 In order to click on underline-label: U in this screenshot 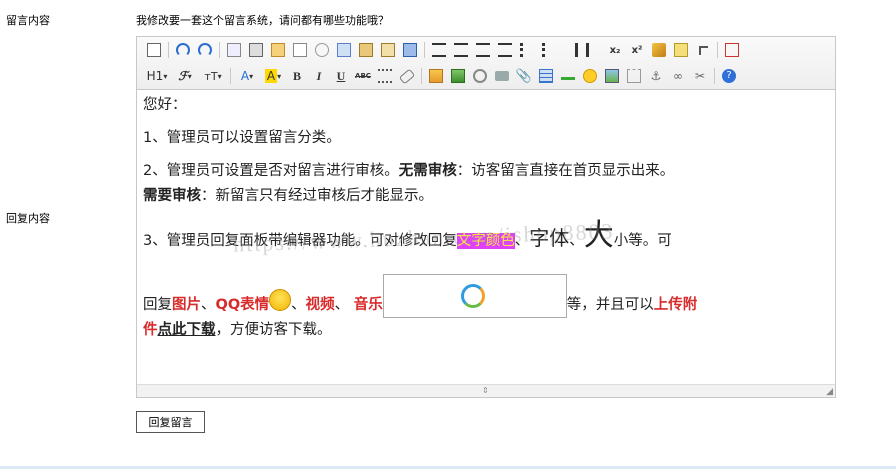, I will do `click(341, 75)`.